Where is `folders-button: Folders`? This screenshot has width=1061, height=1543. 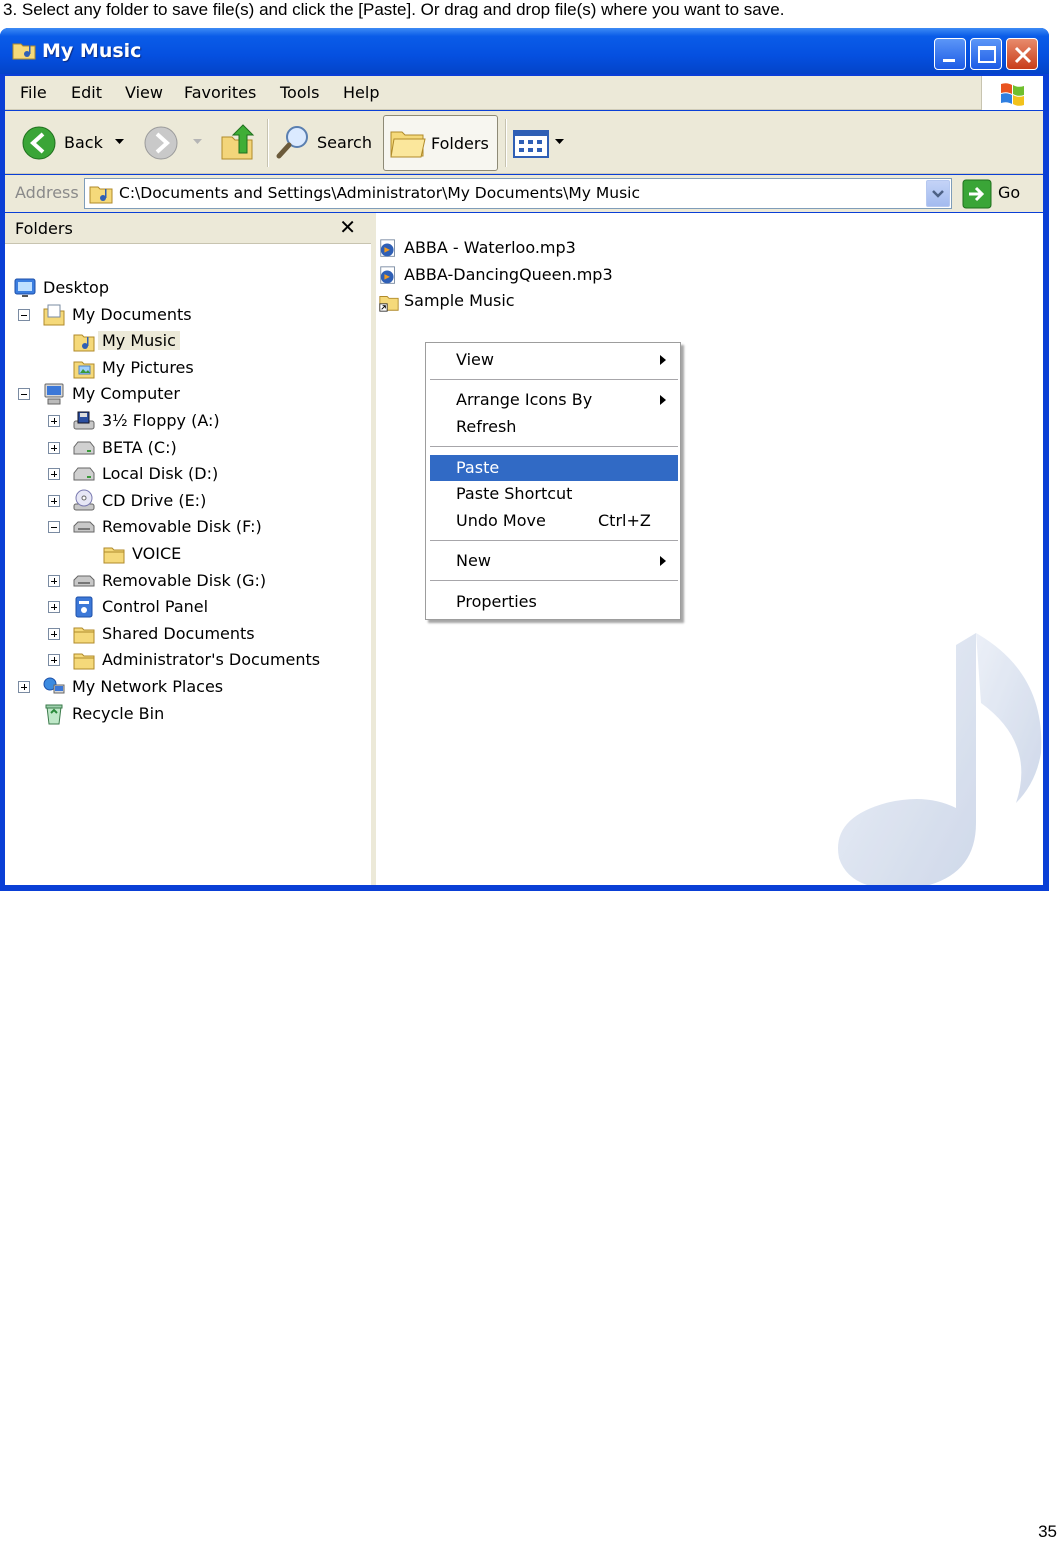
folders-button: Folders is located at coordinates (440, 143).